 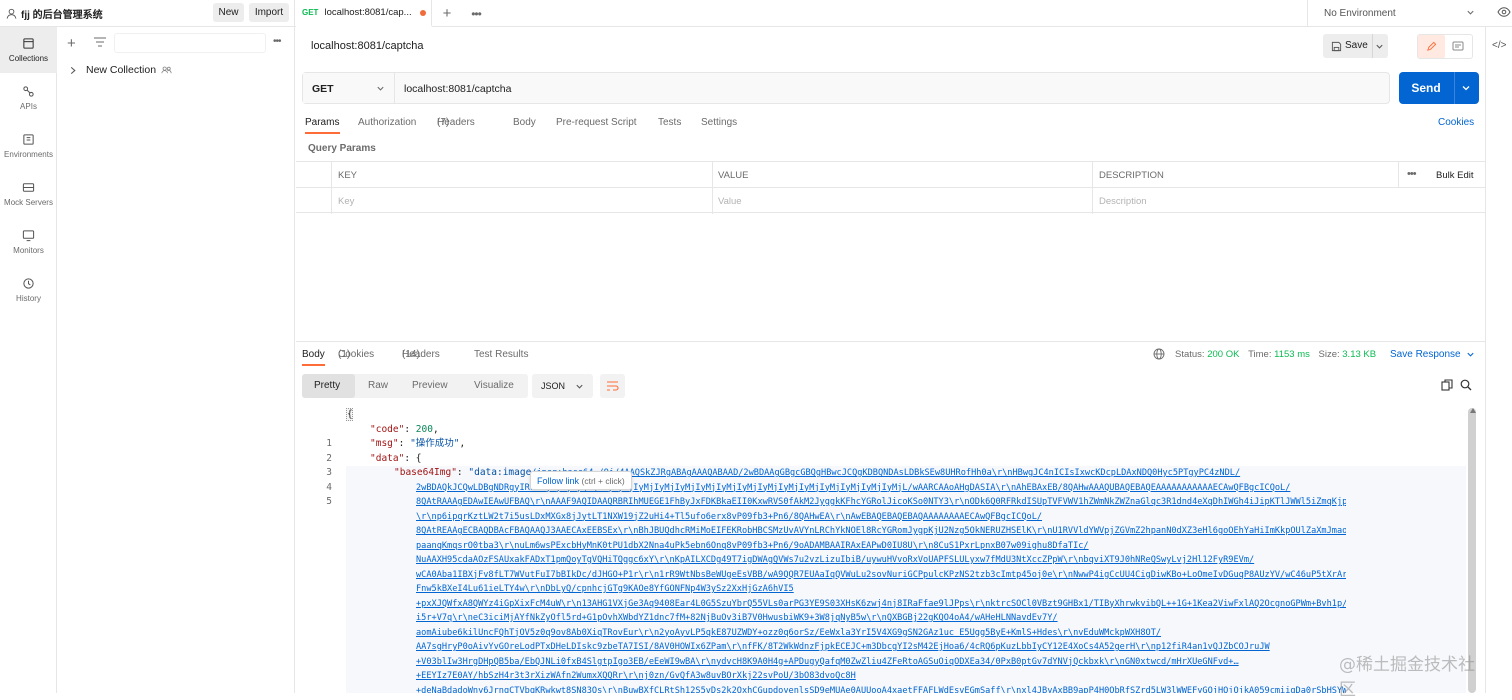 What do you see at coordinates (1499, 45) in the screenshot?
I see `code-snippet-icon: </>` at bounding box center [1499, 45].